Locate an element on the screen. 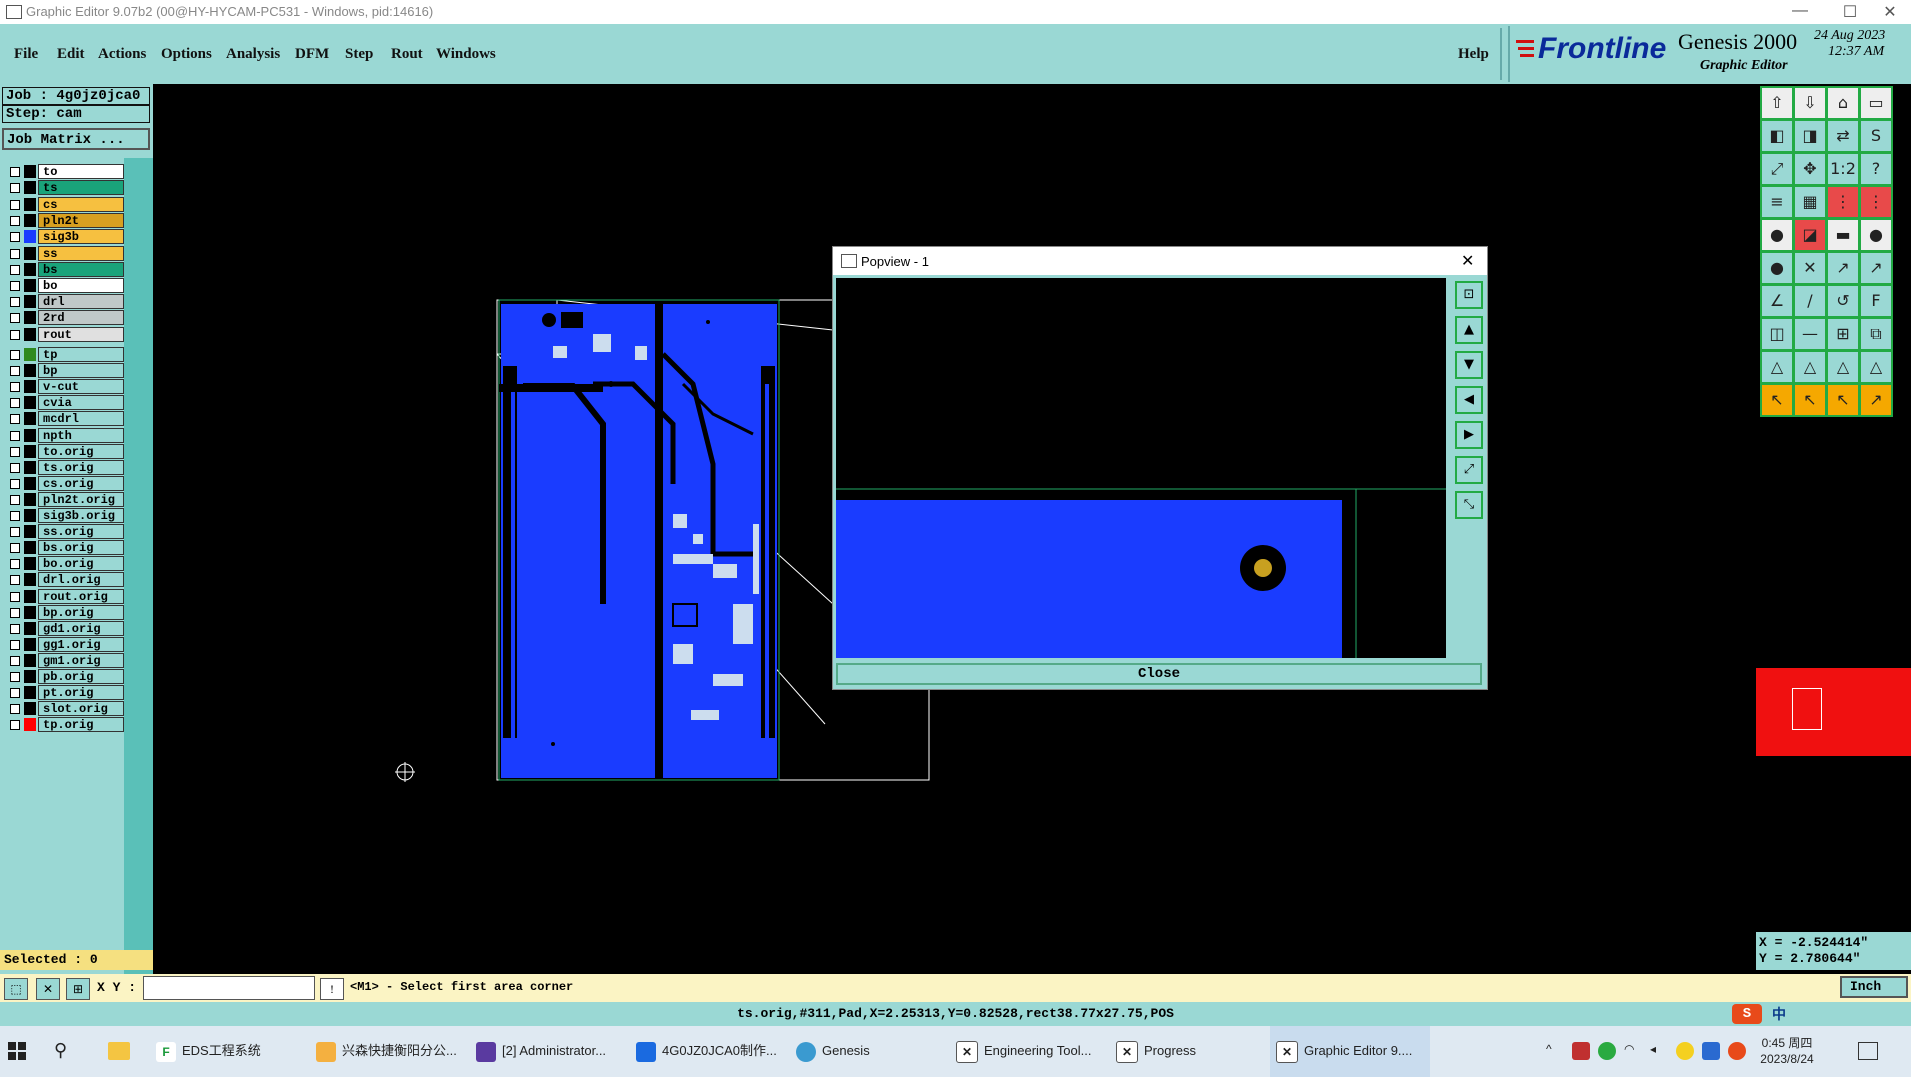  layer-row: pb.orig is located at coordinates (64, 676).